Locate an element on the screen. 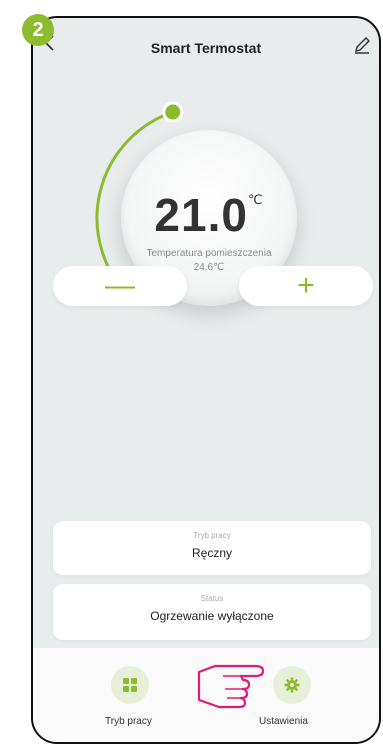  setpoint-value: 21.0℃ is located at coordinates (209, 215).